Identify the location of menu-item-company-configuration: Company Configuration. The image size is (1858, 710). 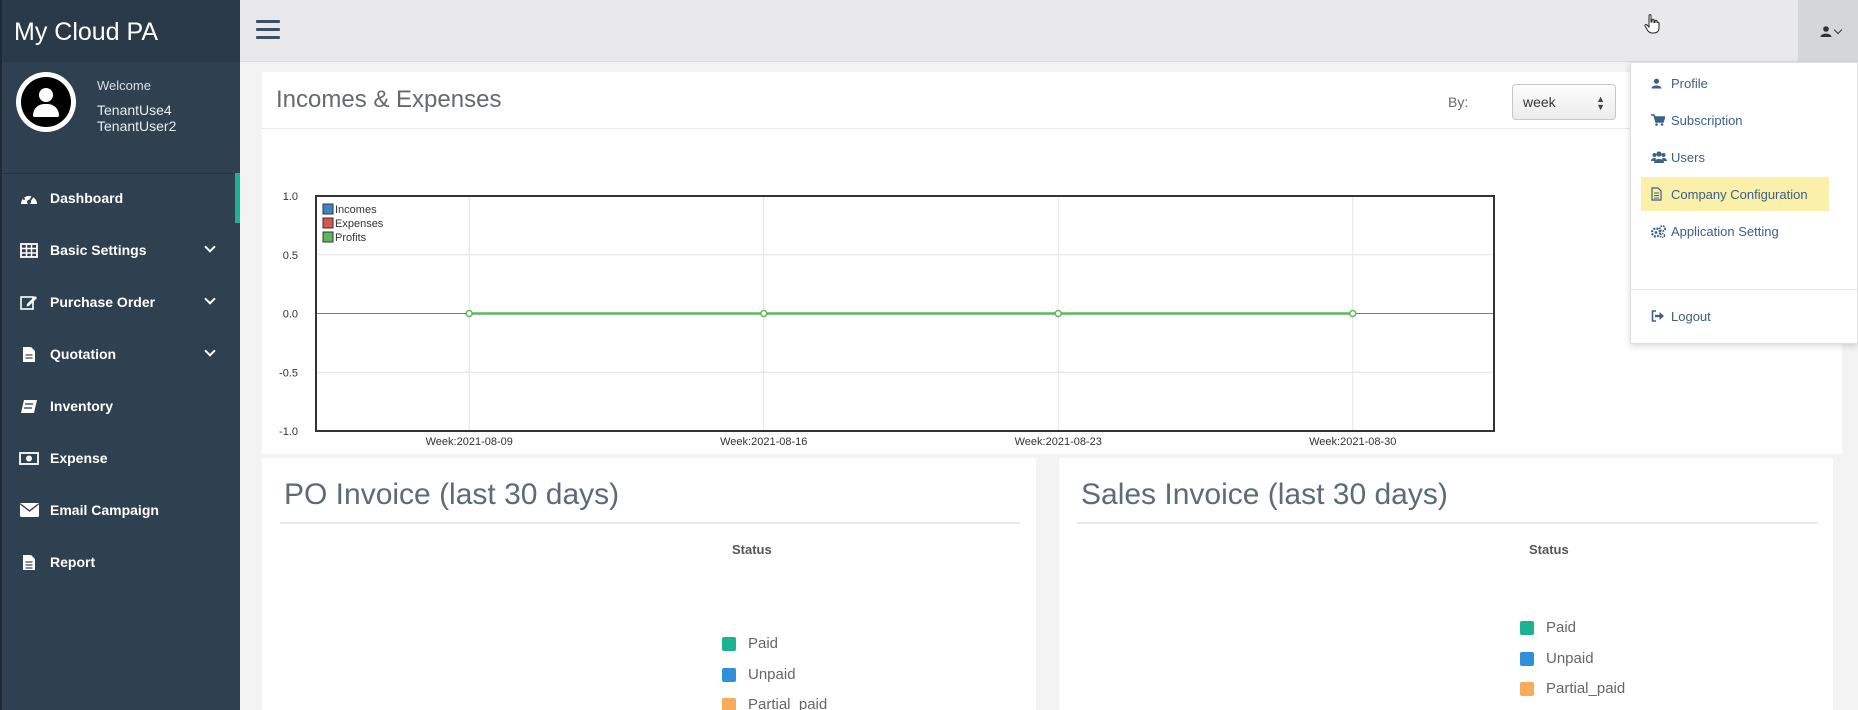
(1735, 194).